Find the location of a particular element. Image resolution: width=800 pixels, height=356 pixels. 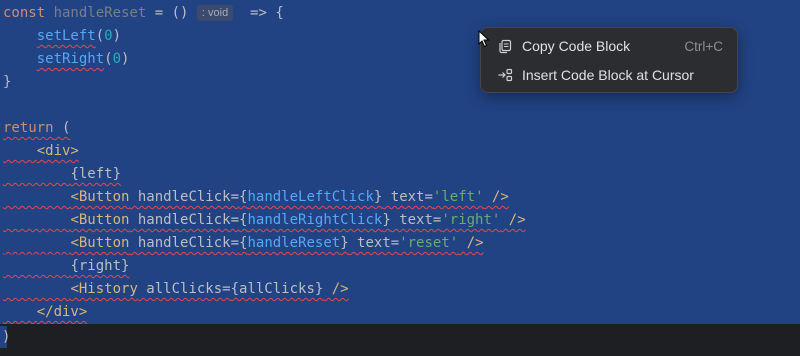

menu-item-label: Insert Code Block at Cursor is located at coordinates (608, 75).